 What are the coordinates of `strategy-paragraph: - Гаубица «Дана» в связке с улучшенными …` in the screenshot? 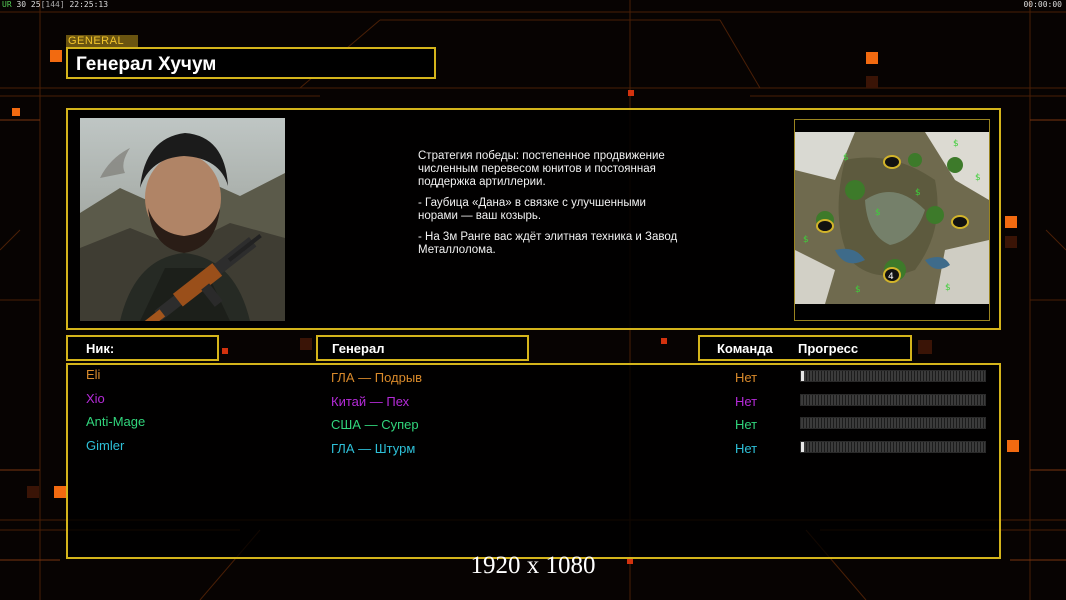 It's located at (532, 209).